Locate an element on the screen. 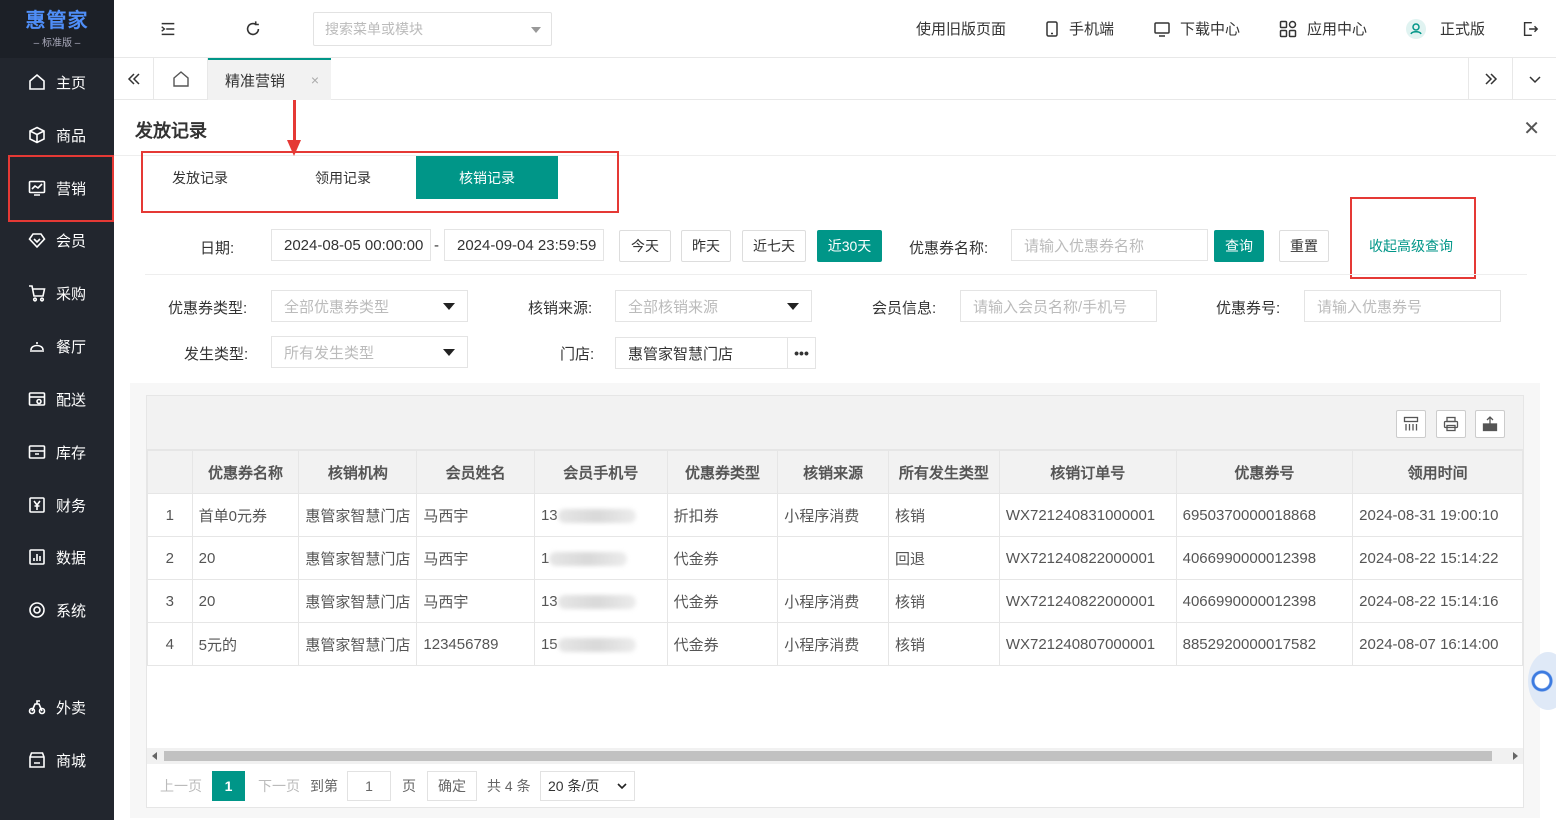 This screenshot has width=1556, height=820. page-1-button: 1 is located at coordinates (228, 786).